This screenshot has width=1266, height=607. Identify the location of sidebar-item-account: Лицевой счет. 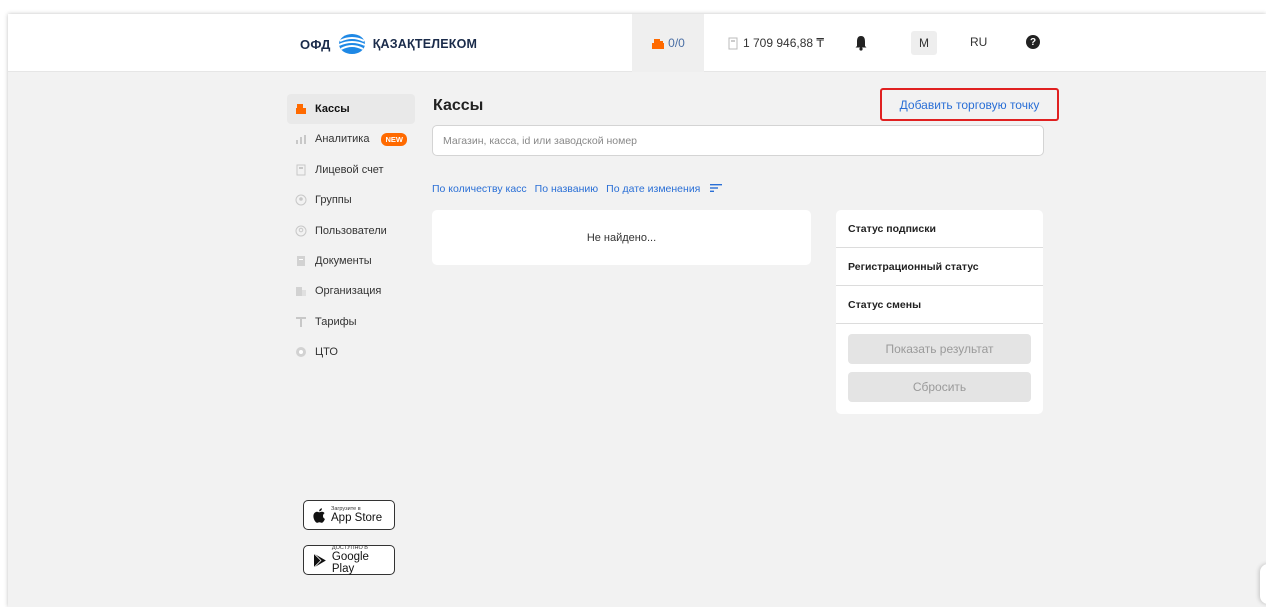
(351, 170).